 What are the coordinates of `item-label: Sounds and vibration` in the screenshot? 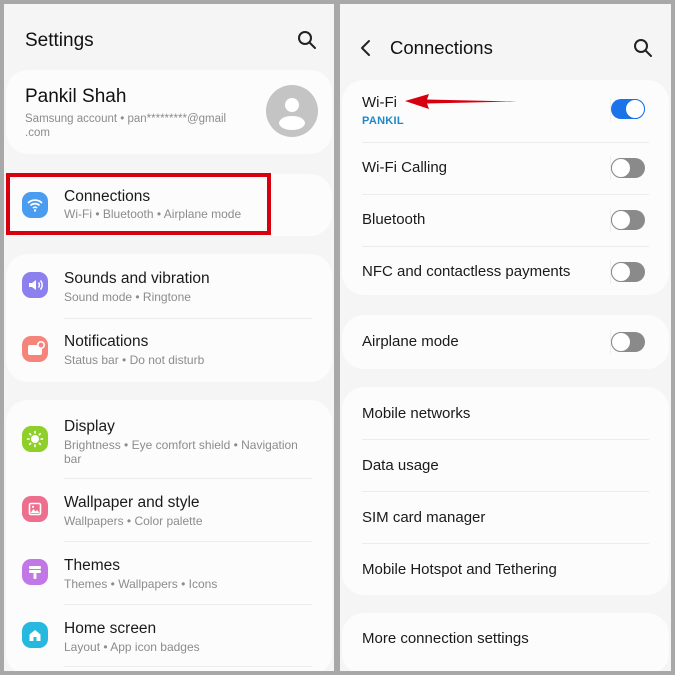 It's located at (137, 278).